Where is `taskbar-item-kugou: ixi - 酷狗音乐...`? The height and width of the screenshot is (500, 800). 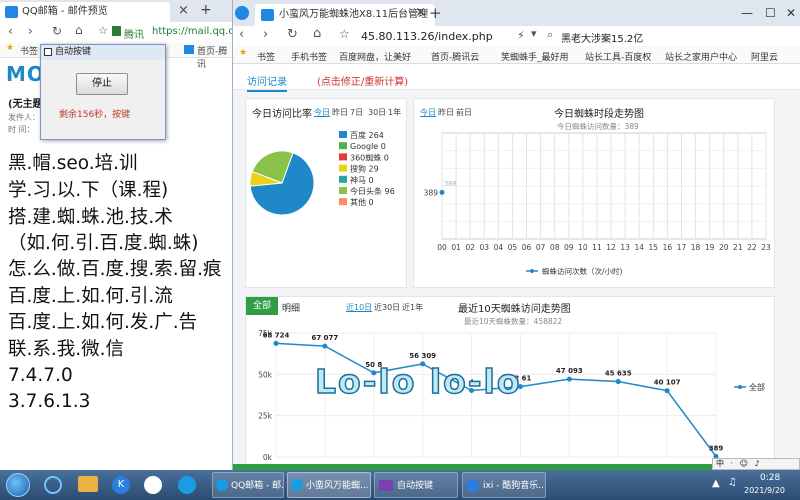 taskbar-item-kugou: ixi - 酷狗音乐... is located at coordinates (504, 485).